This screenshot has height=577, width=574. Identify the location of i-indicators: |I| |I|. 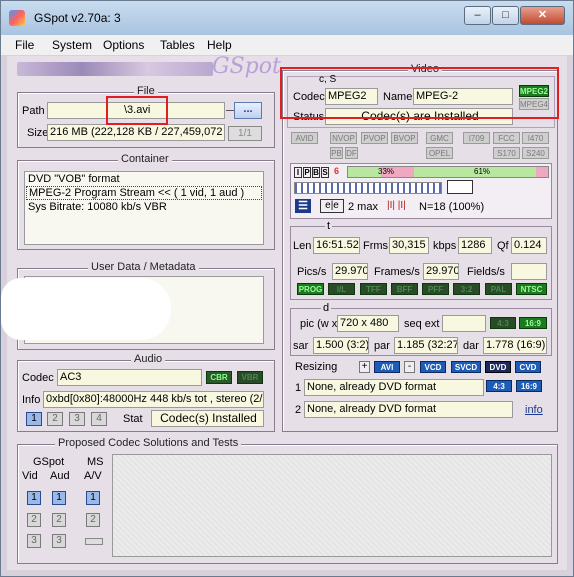
(396, 205).